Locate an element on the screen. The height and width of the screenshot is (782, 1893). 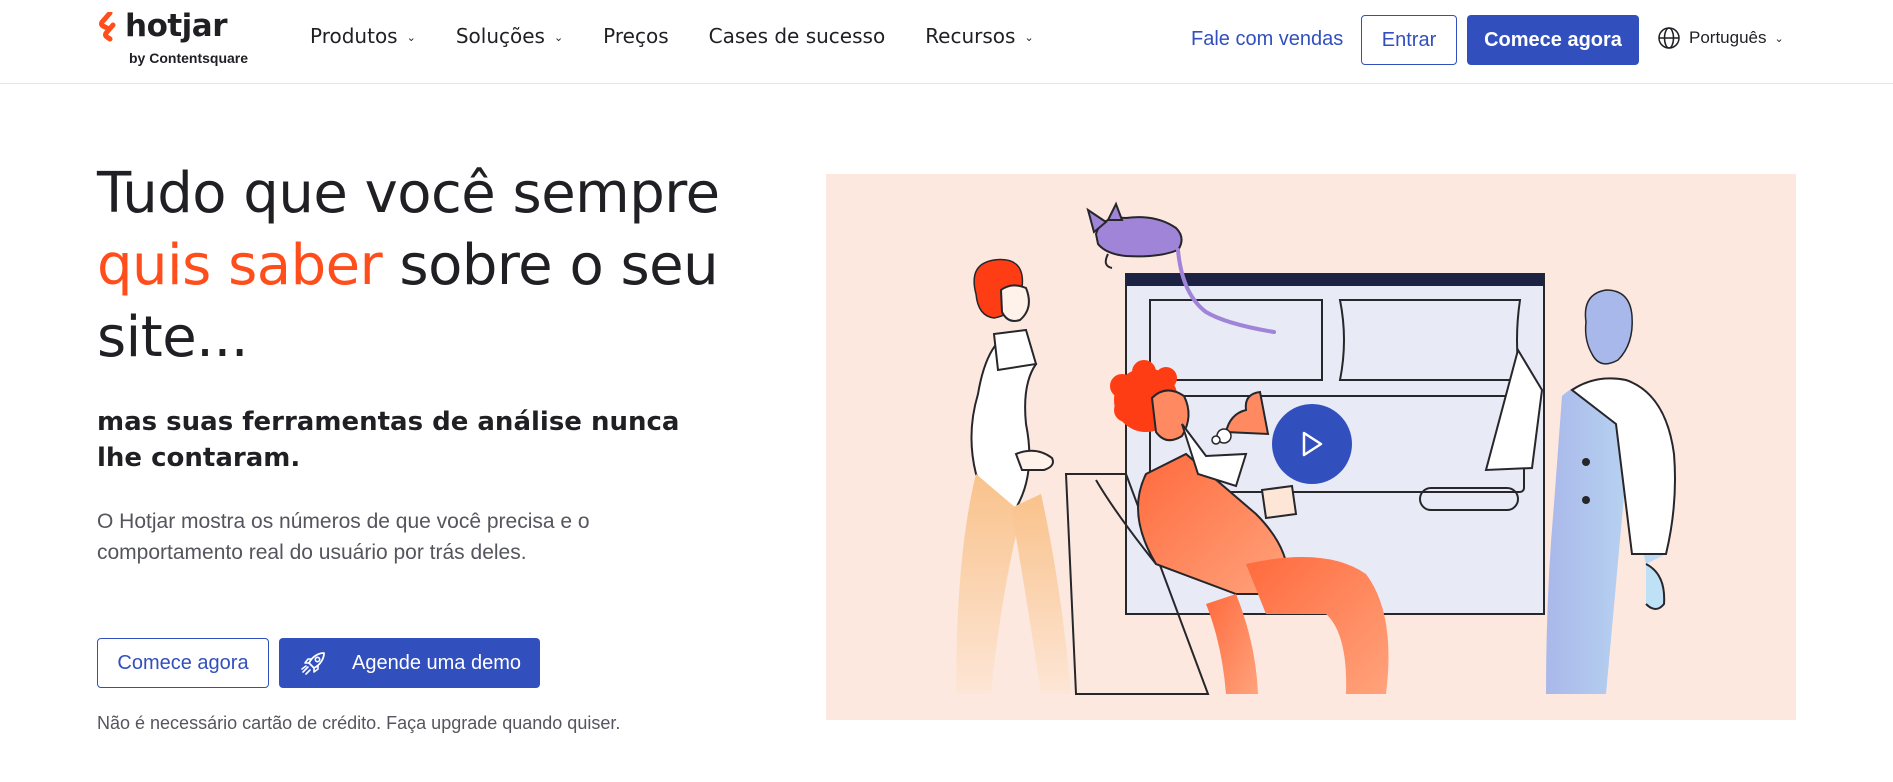
nav-item-precos: Preços is located at coordinates (635, 36).